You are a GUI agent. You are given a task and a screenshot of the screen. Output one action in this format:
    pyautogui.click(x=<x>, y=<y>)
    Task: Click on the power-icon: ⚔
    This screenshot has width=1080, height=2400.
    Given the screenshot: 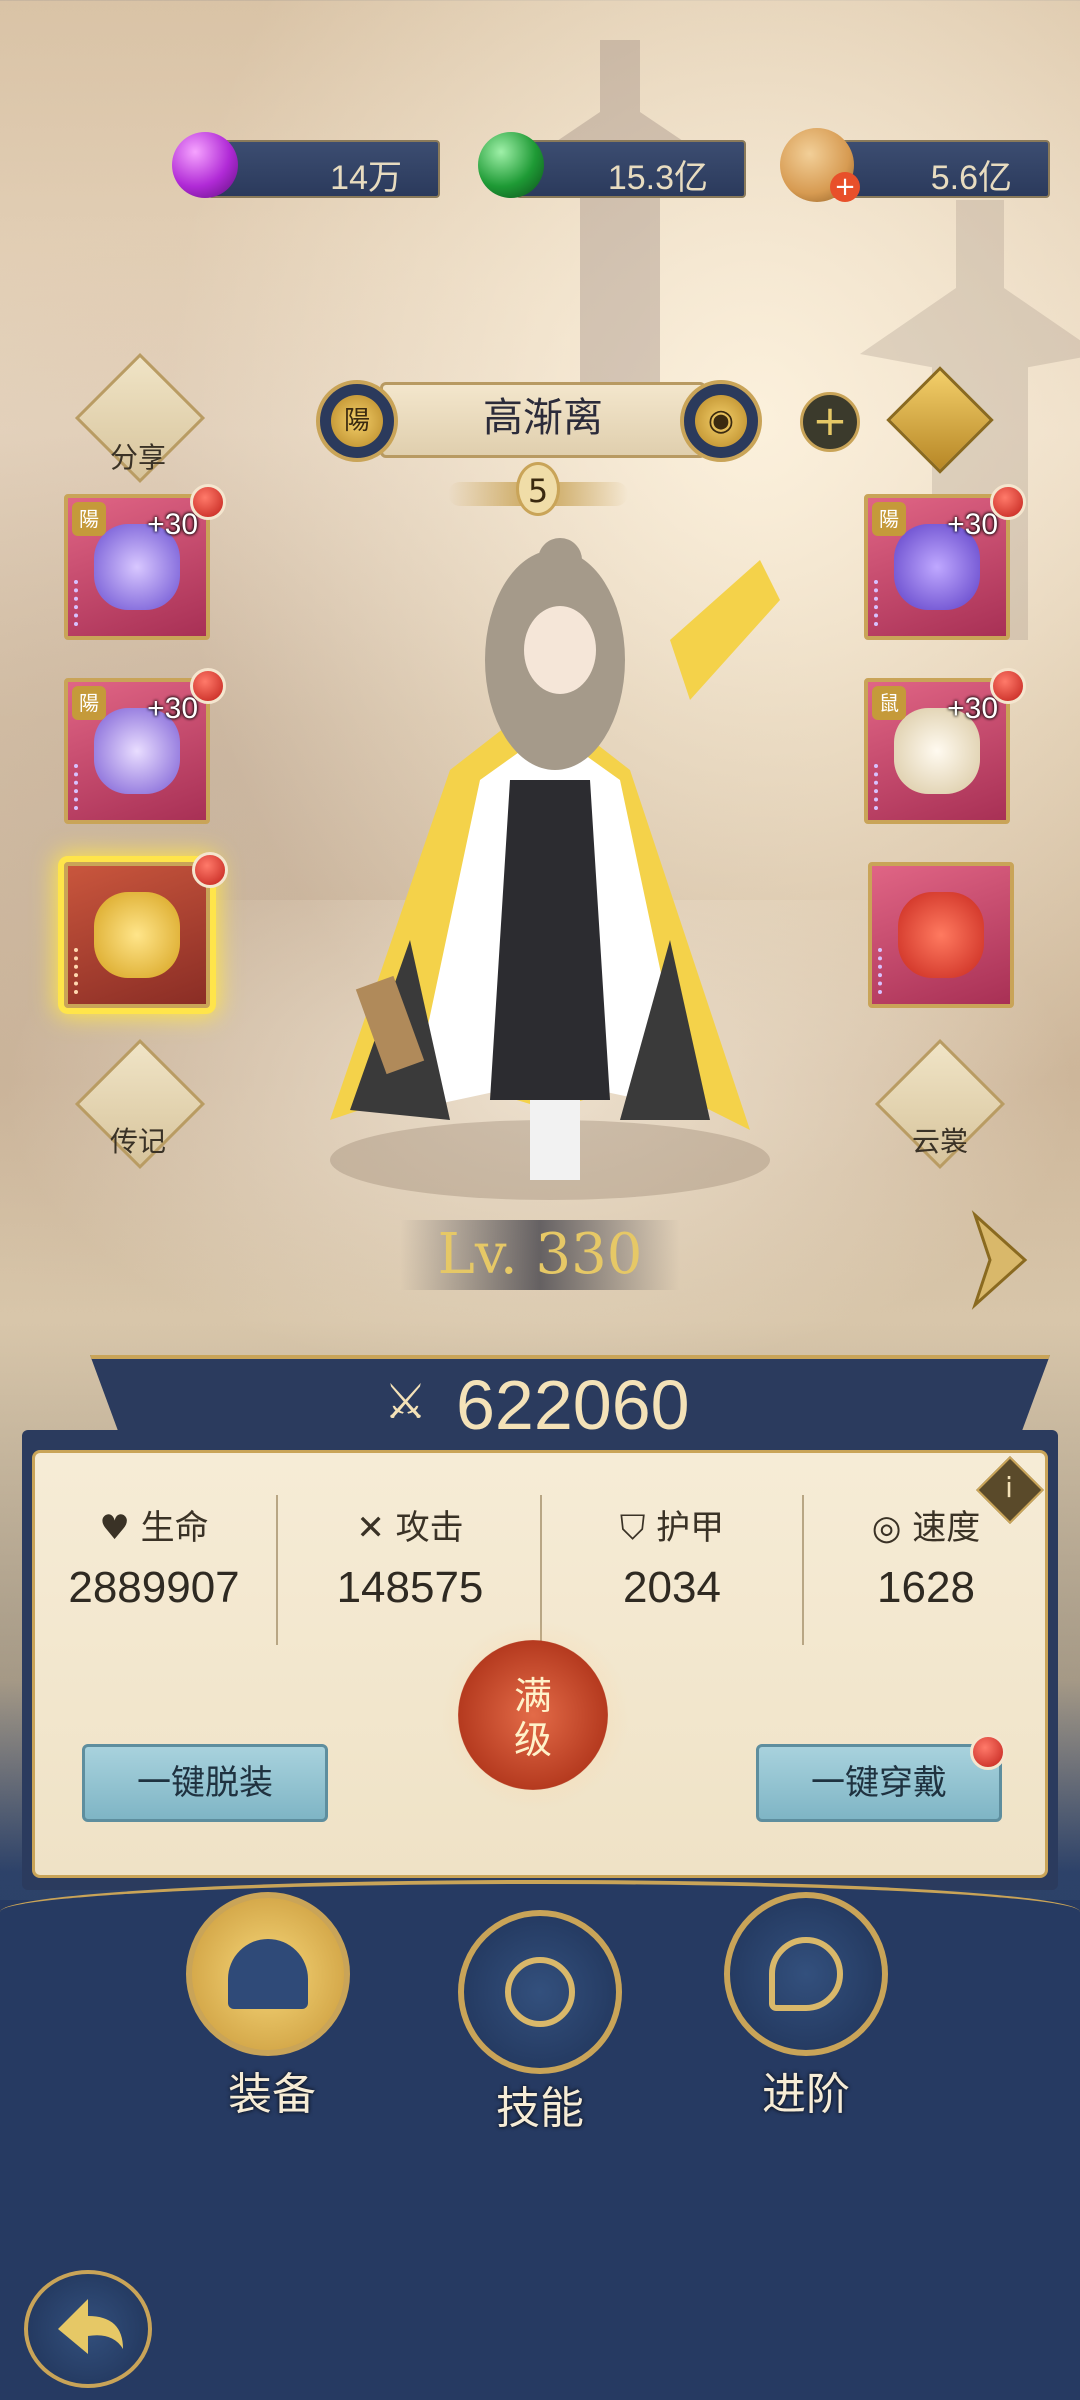 What is the action you would take?
    pyautogui.click(x=406, y=1402)
    